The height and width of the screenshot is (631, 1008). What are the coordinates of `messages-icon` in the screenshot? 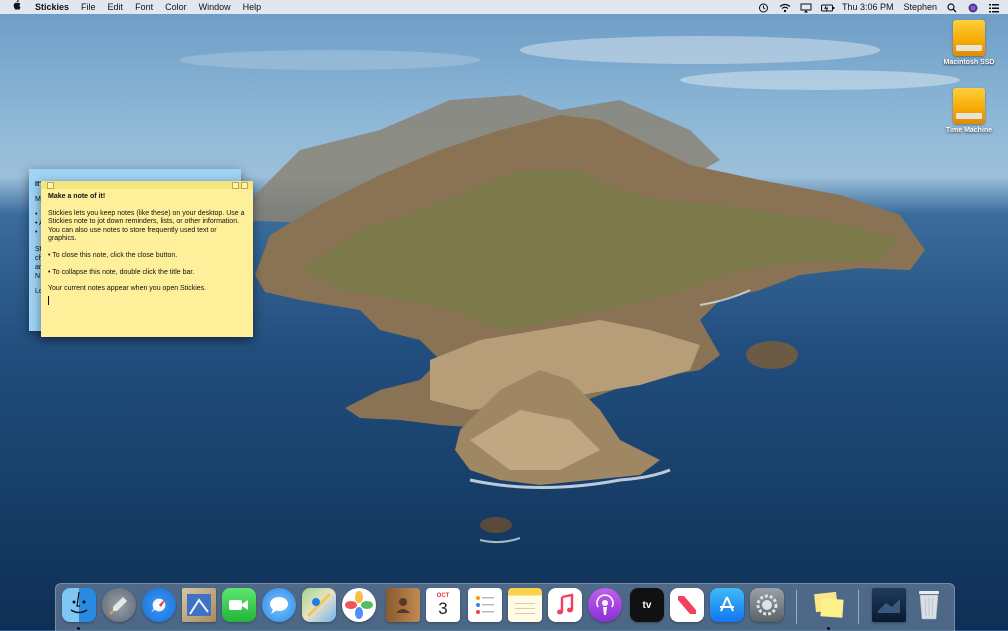 It's located at (279, 605).